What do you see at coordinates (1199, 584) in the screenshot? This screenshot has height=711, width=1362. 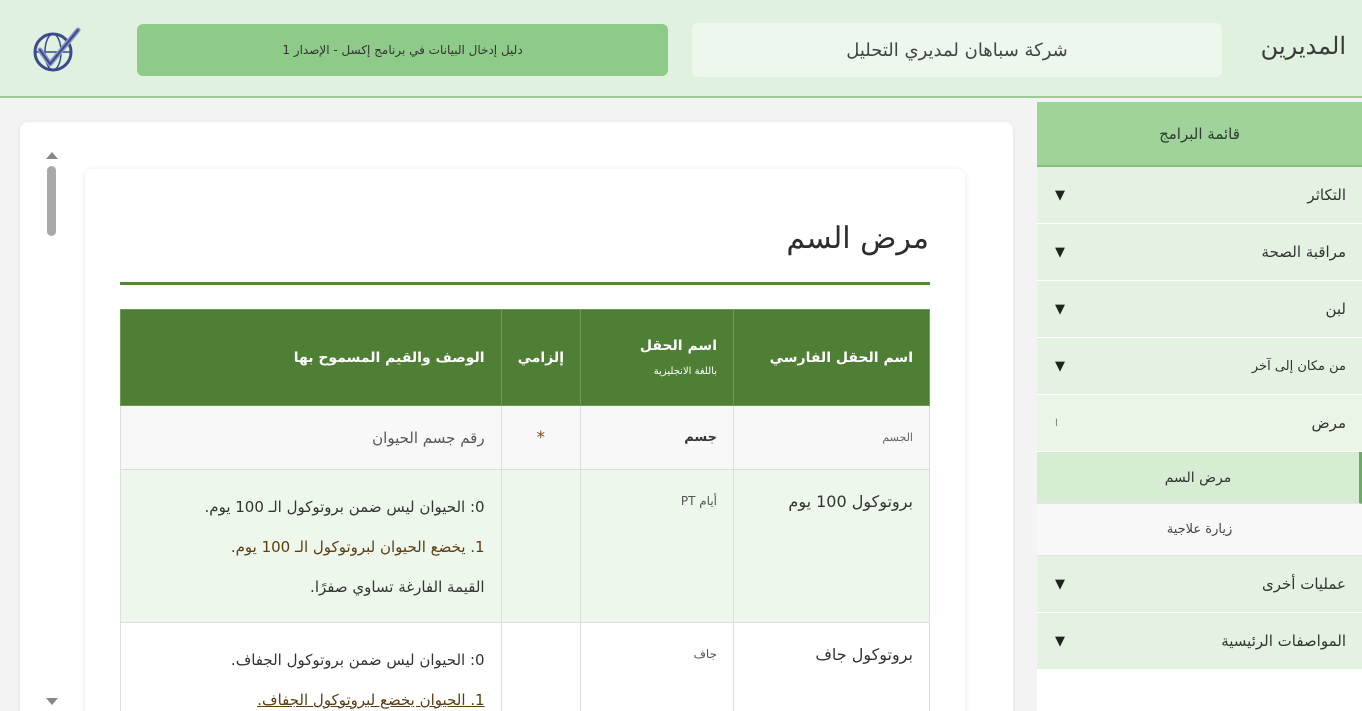 I see `sidebar-item-other-operations: عمليات أخرى ▼` at bounding box center [1199, 584].